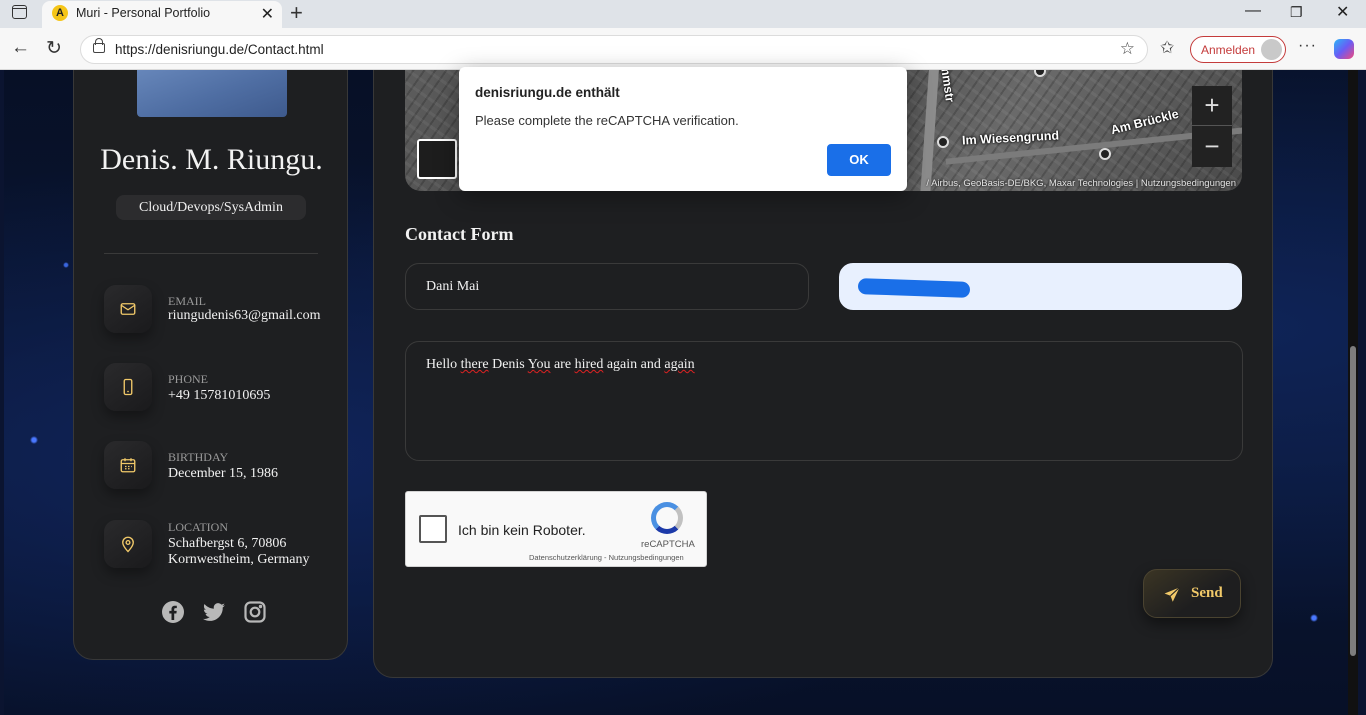 The image size is (1366, 715). I want to click on role-badge: Cloud/Devops/SysAdmin, so click(211, 207).